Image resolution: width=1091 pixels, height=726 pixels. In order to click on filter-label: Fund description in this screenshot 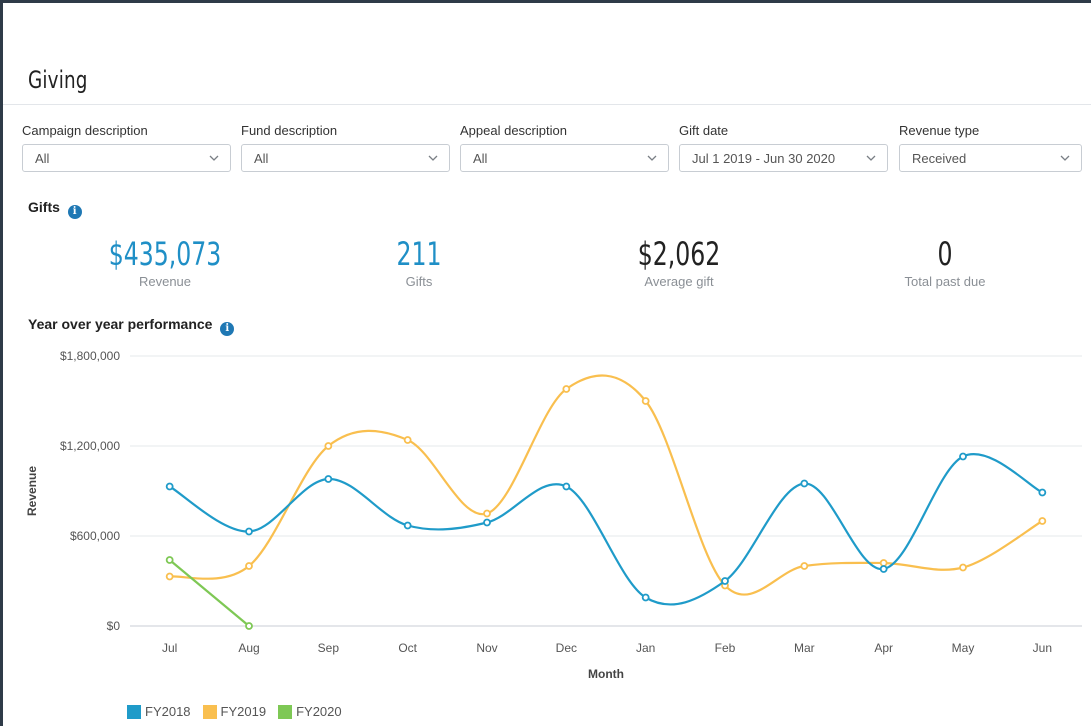, I will do `click(289, 130)`.